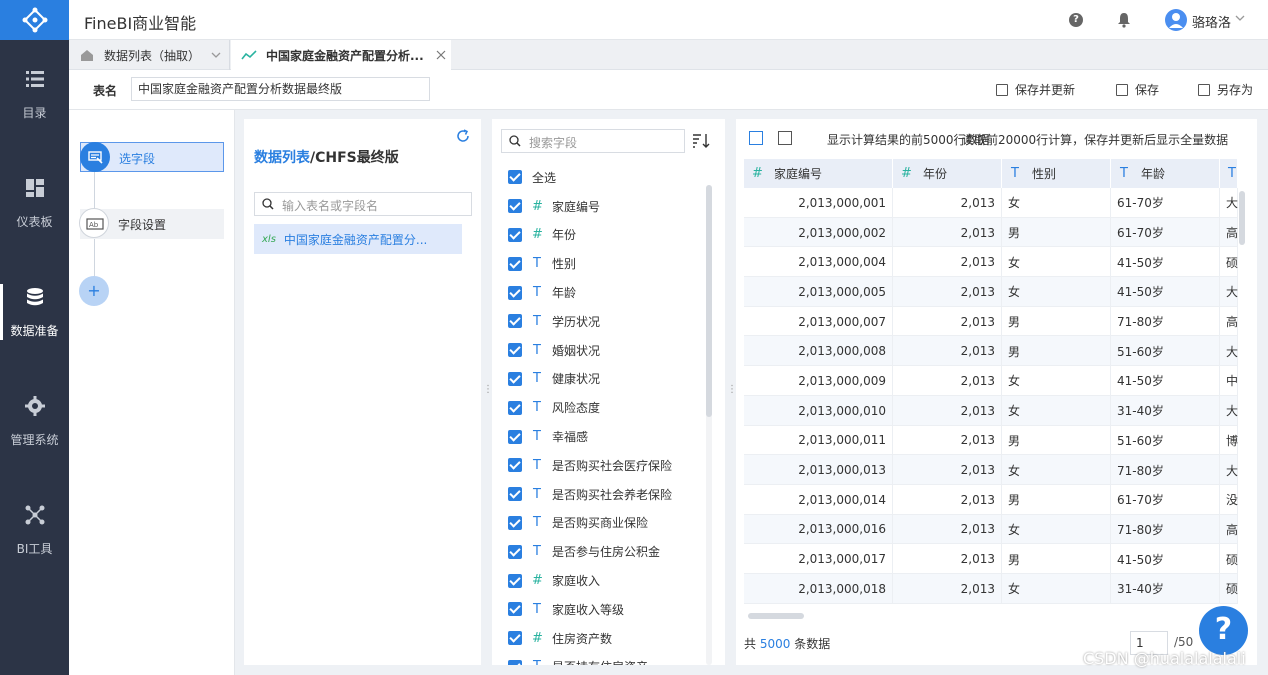  What do you see at coordinates (564, 293) in the screenshot?
I see `field-label: 年龄` at bounding box center [564, 293].